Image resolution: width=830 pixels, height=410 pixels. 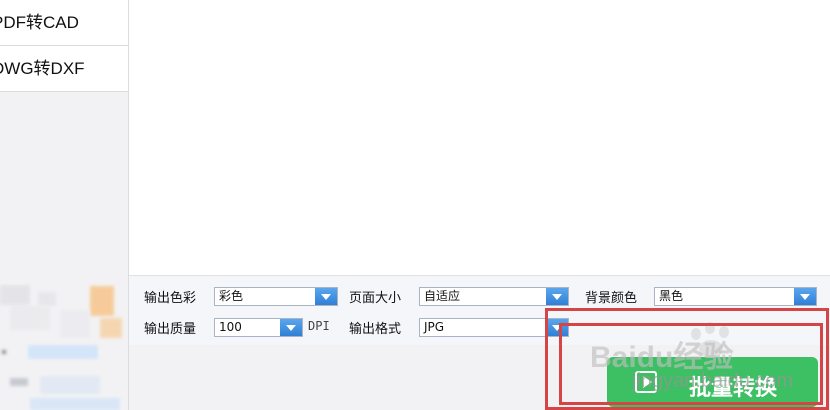 What do you see at coordinates (258, 327) in the screenshot?
I see `output-quality-select: 100` at bounding box center [258, 327].